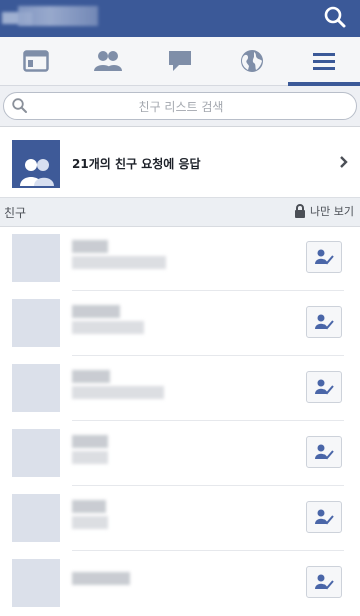 Image resolution: width=360 pixels, height=616 pixels. I want to click on chevron-right-icon, so click(344, 162).